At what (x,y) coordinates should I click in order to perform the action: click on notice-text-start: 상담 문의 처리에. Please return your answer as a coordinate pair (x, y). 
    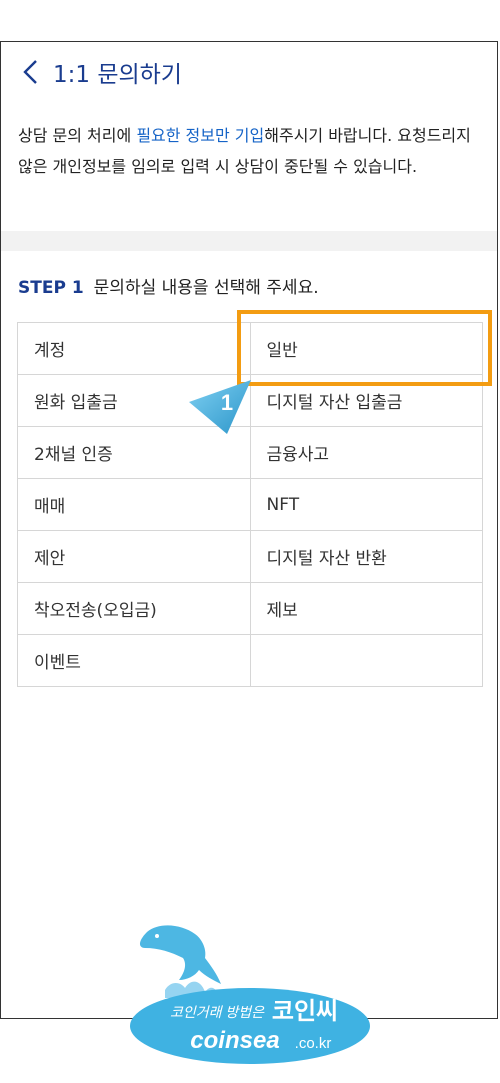
    Looking at the image, I should click on (77, 135).